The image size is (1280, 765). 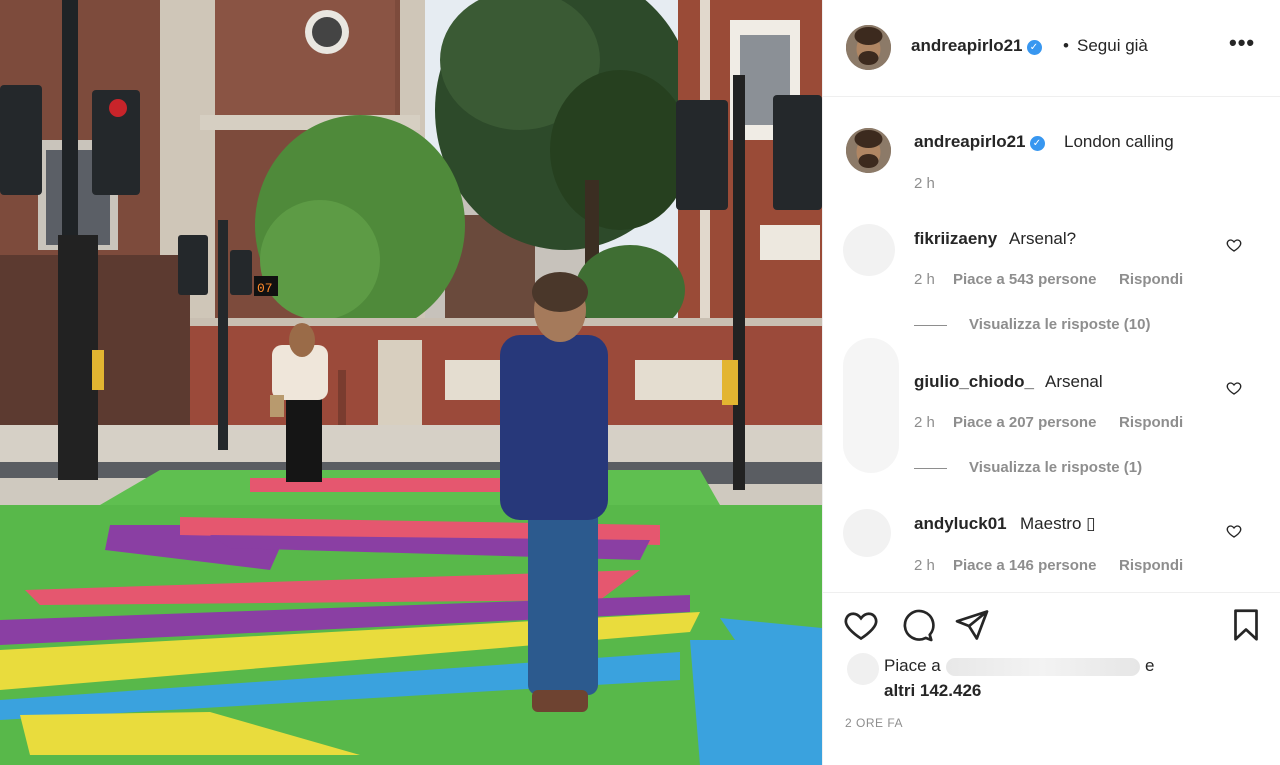 I want to click on view-replies-button: Visualizza le risposte (1), so click(x=1055, y=467).